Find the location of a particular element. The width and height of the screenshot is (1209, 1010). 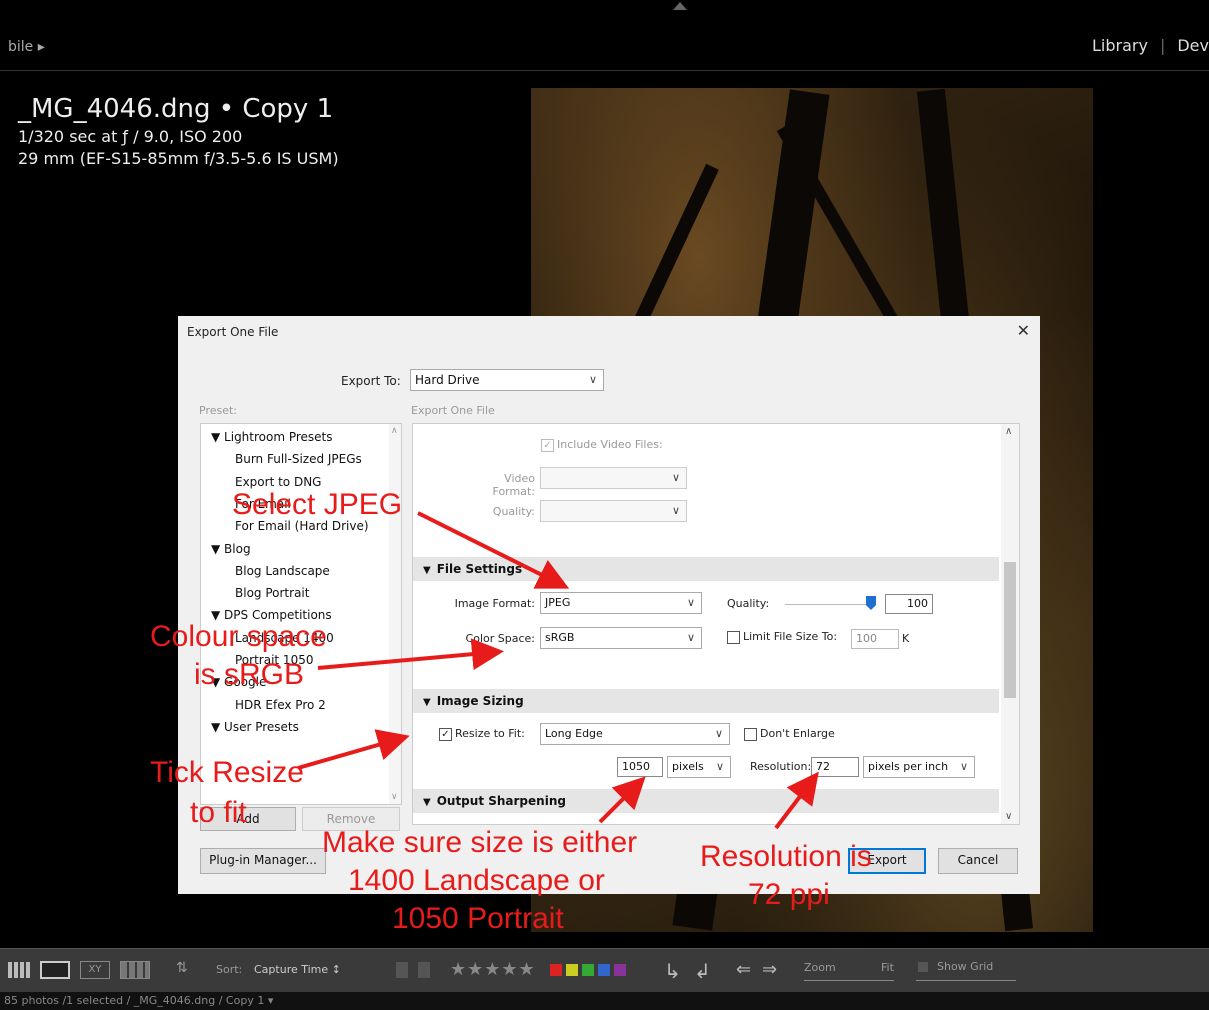

arrow-to-image-format is located at coordinates (493, 550).